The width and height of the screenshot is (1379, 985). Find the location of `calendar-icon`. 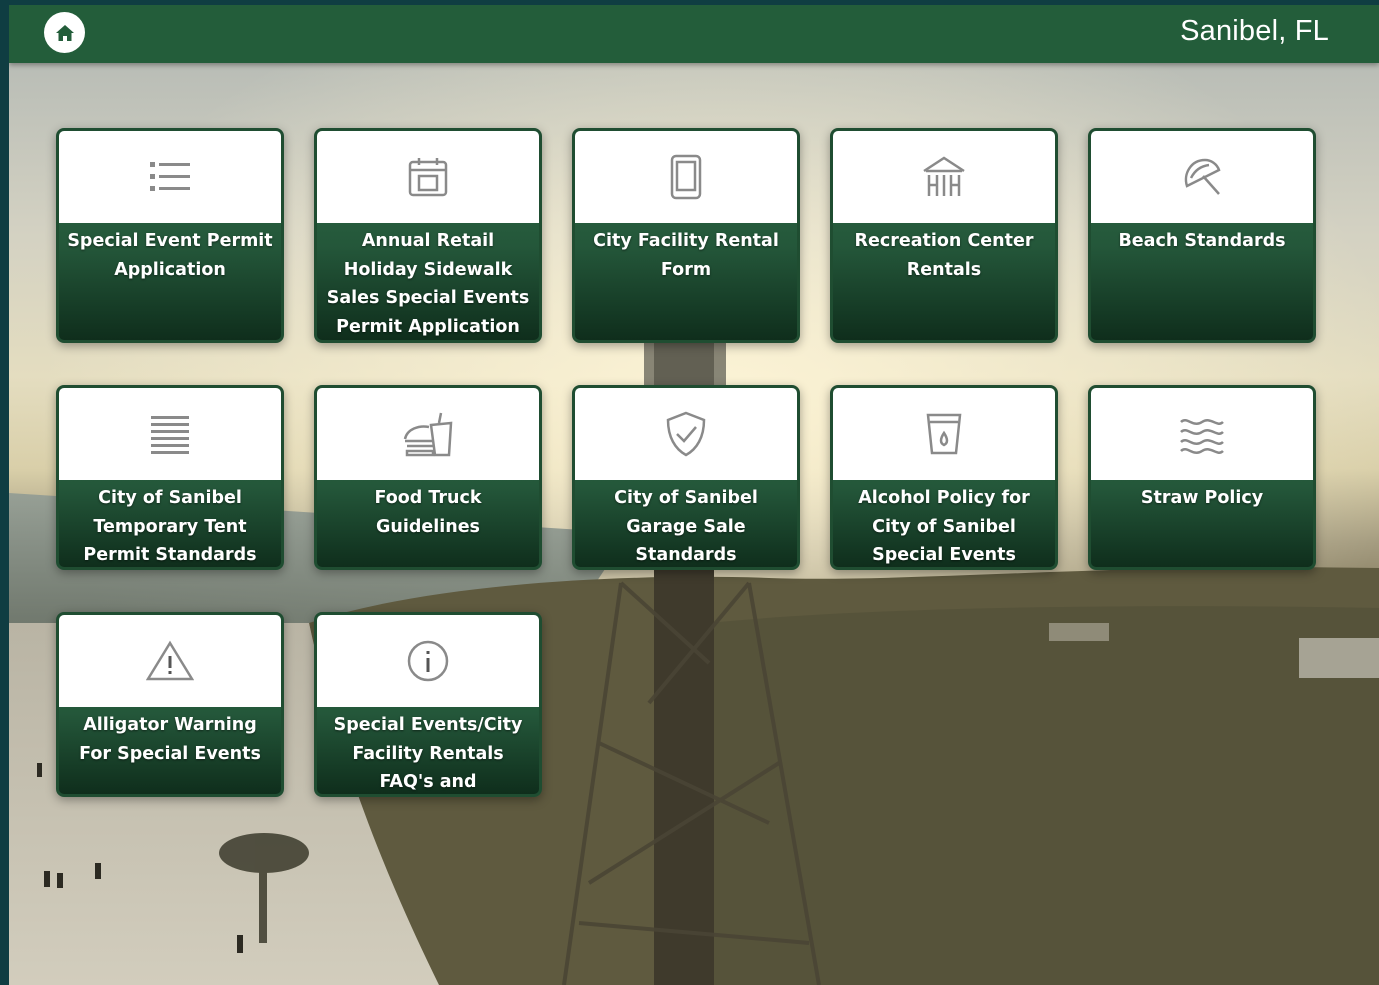

calendar-icon is located at coordinates (428, 177).